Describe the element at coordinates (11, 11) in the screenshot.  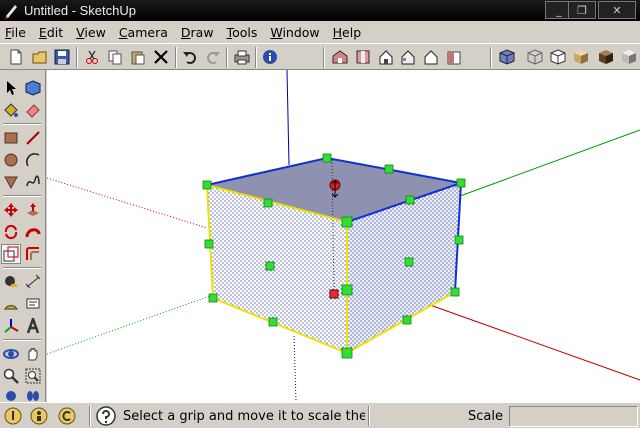
I see `sketchup-app-icon` at that location.